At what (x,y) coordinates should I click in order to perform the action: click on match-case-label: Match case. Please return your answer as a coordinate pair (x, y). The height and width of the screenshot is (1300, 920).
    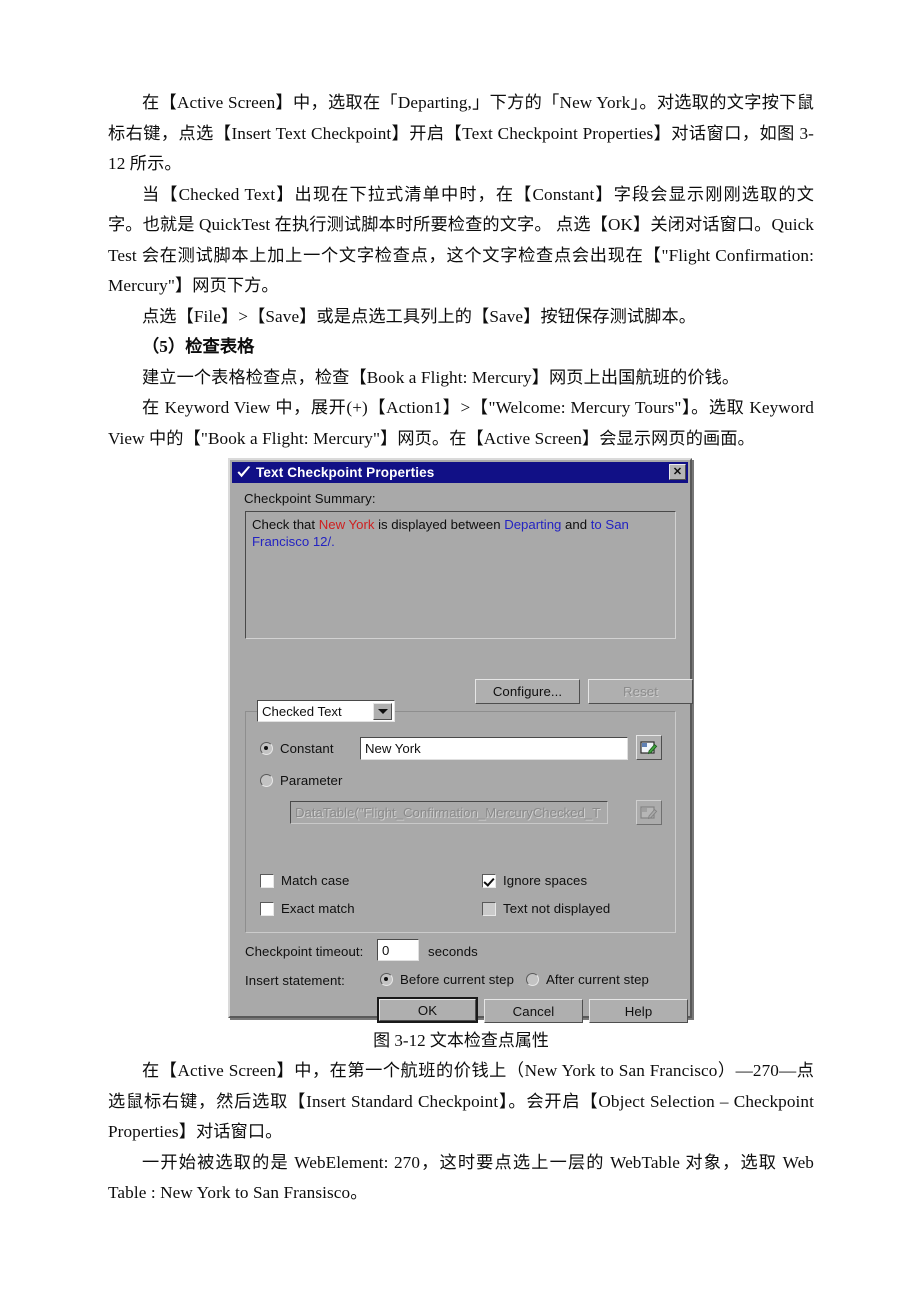
    Looking at the image, I should click on (315, 880).